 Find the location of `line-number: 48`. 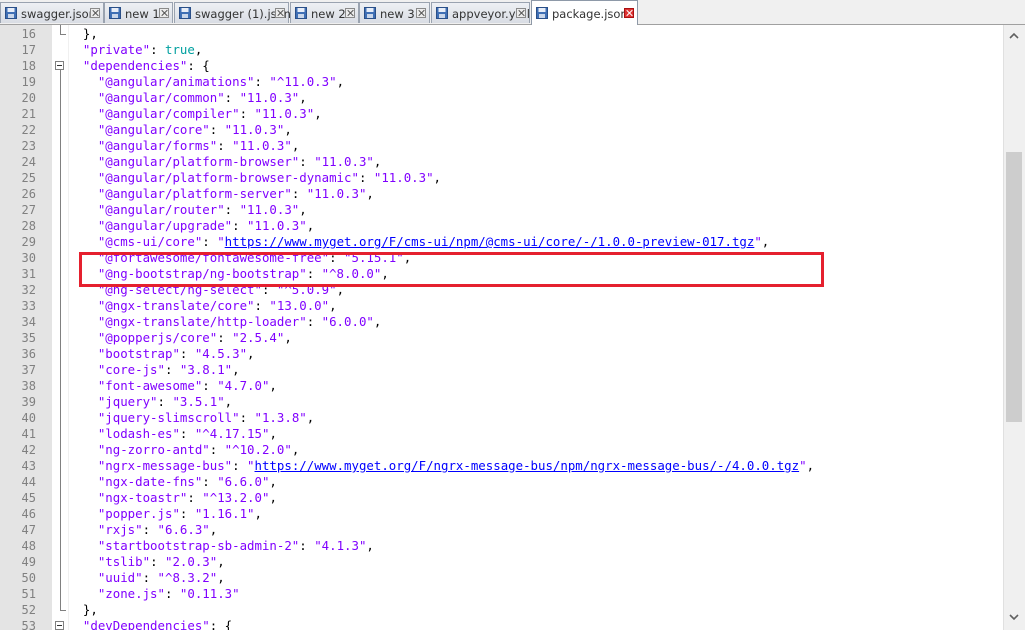

line-number: 48 is located at coordinates (28, 546).